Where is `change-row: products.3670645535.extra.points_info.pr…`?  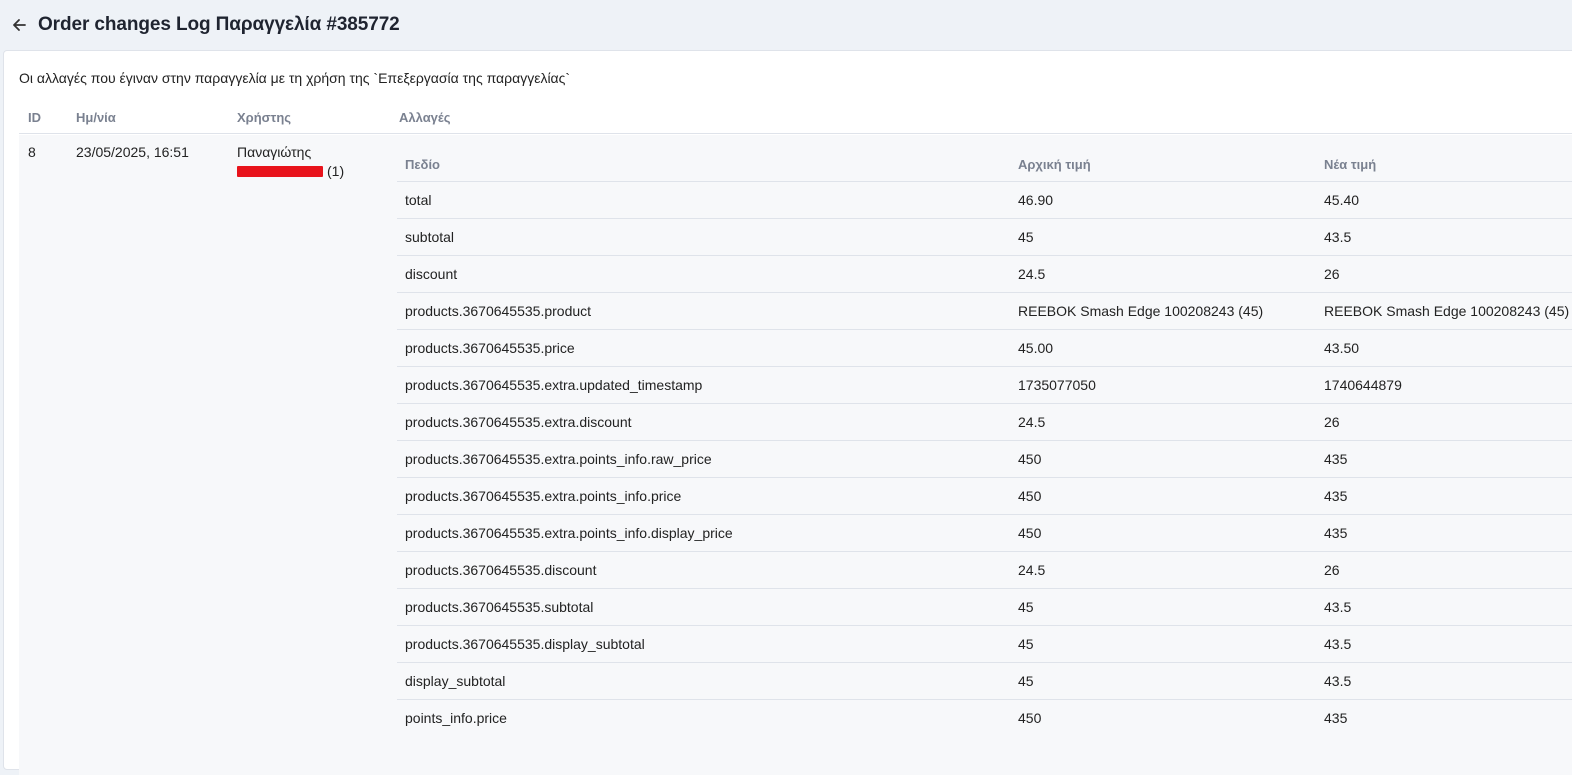
change-row: products.3670645535.extra.points_info.pr… is located at coordinates (984, 496).